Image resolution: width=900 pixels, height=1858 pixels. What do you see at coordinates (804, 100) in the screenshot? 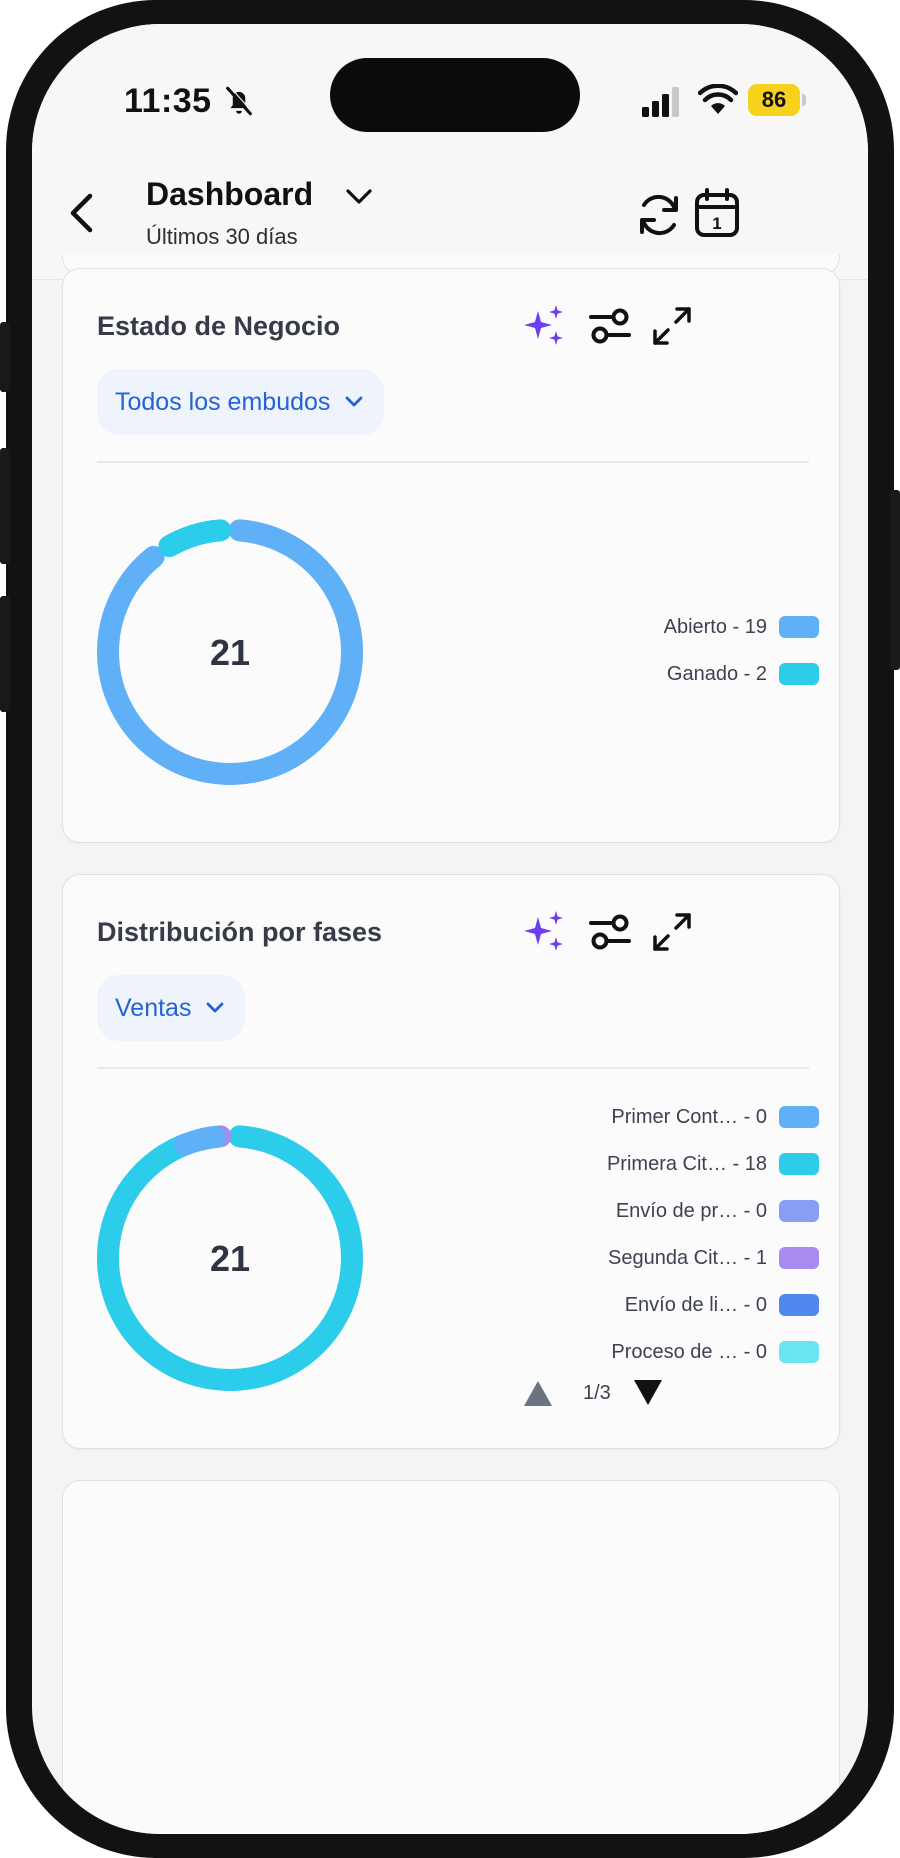
I see `battery-cap` at bounding box center [804, 100].